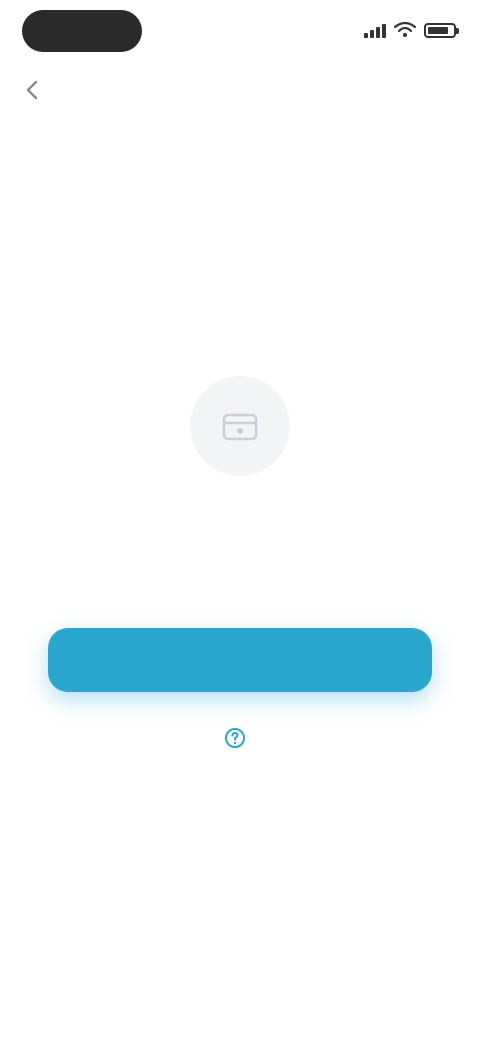 The width and height of the screenshot is (480, 1040). Describe the element at coordinates (375, 30) in the screenshot. I see `signal-icon` at that location.